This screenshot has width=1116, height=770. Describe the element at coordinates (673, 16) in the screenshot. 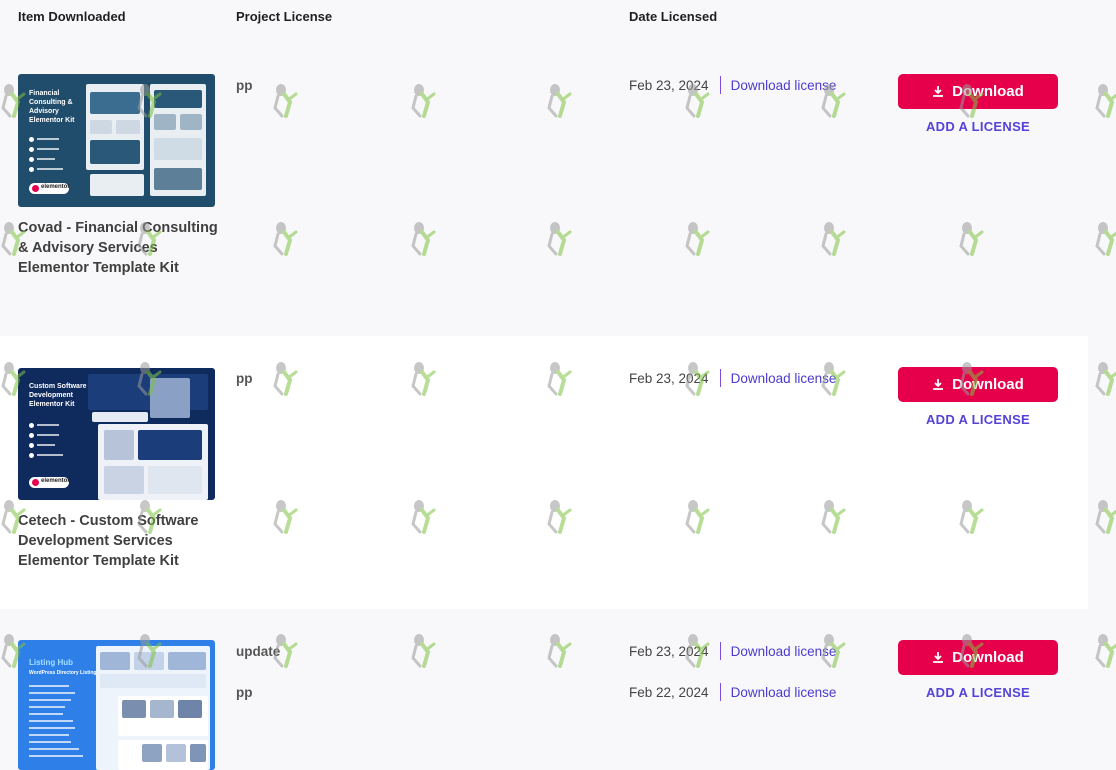

I see `column-header-date-licensed: Date Licensed` at that location.